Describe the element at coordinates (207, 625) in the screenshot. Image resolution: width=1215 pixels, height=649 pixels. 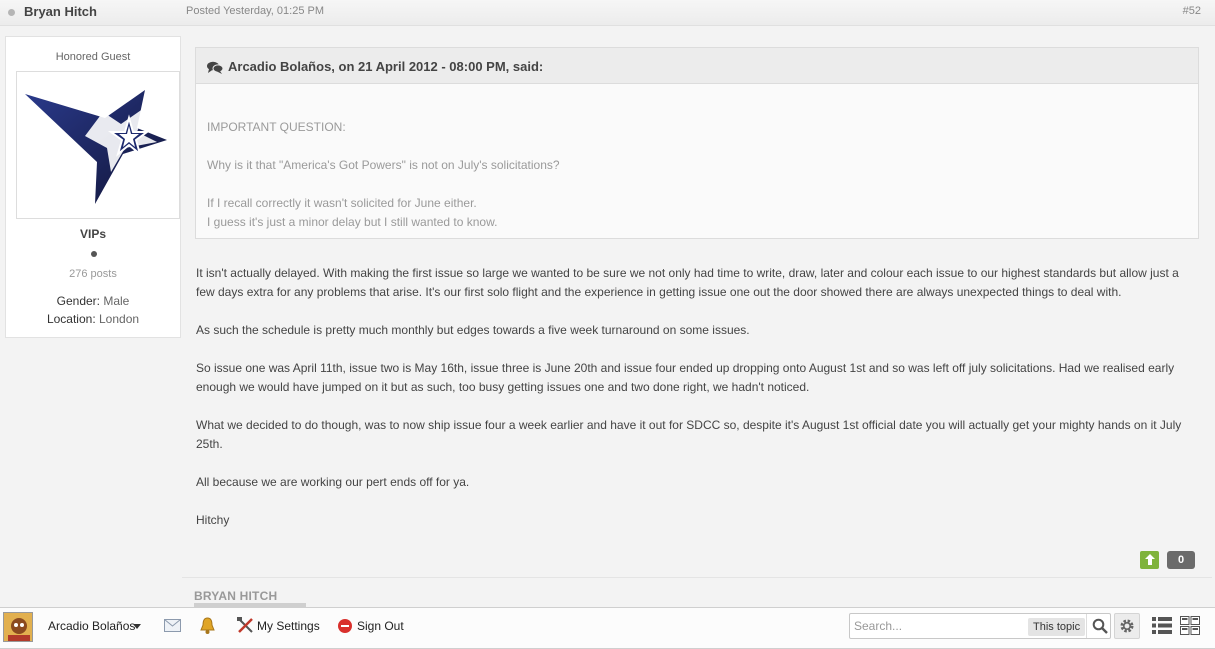
I see `bell-icon` at that location.